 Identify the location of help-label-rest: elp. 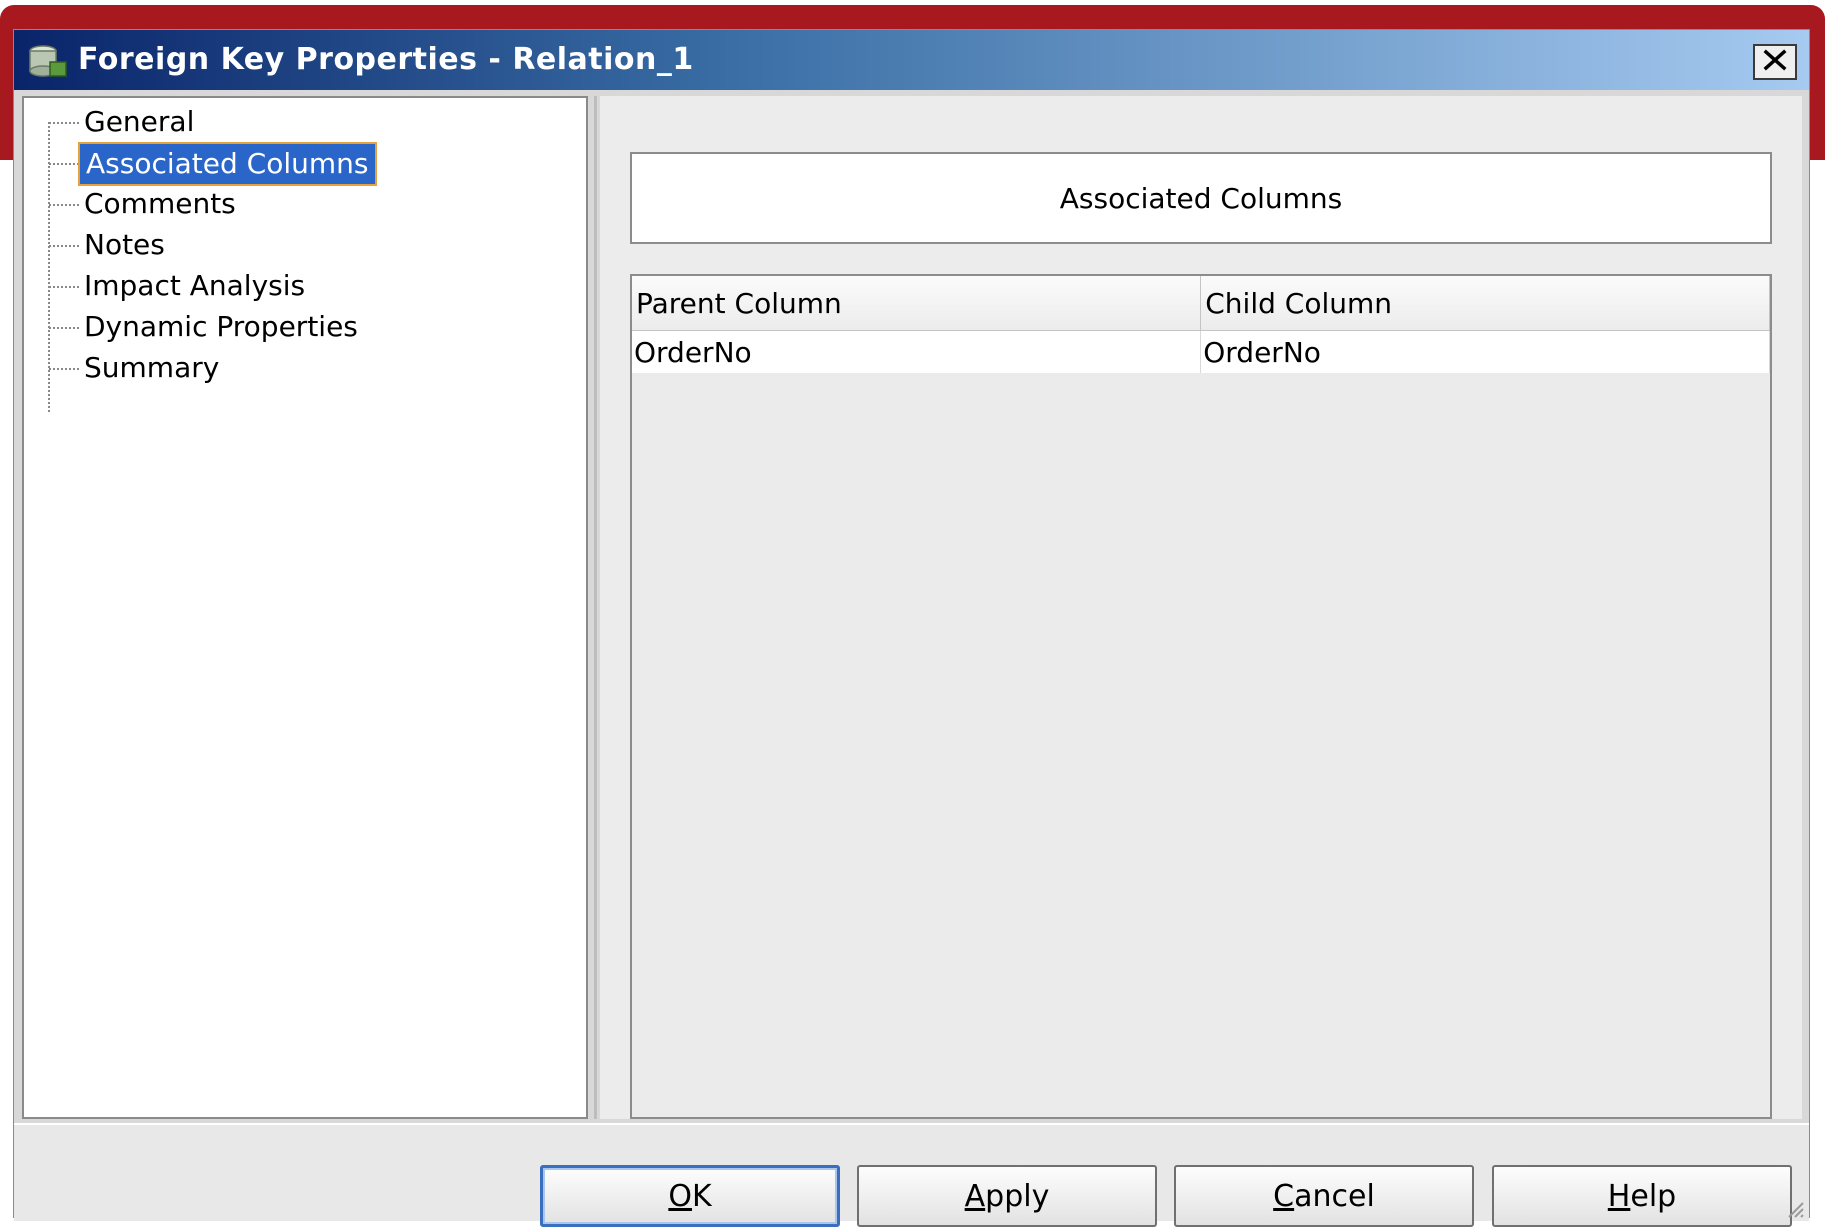
(1653, 1196).